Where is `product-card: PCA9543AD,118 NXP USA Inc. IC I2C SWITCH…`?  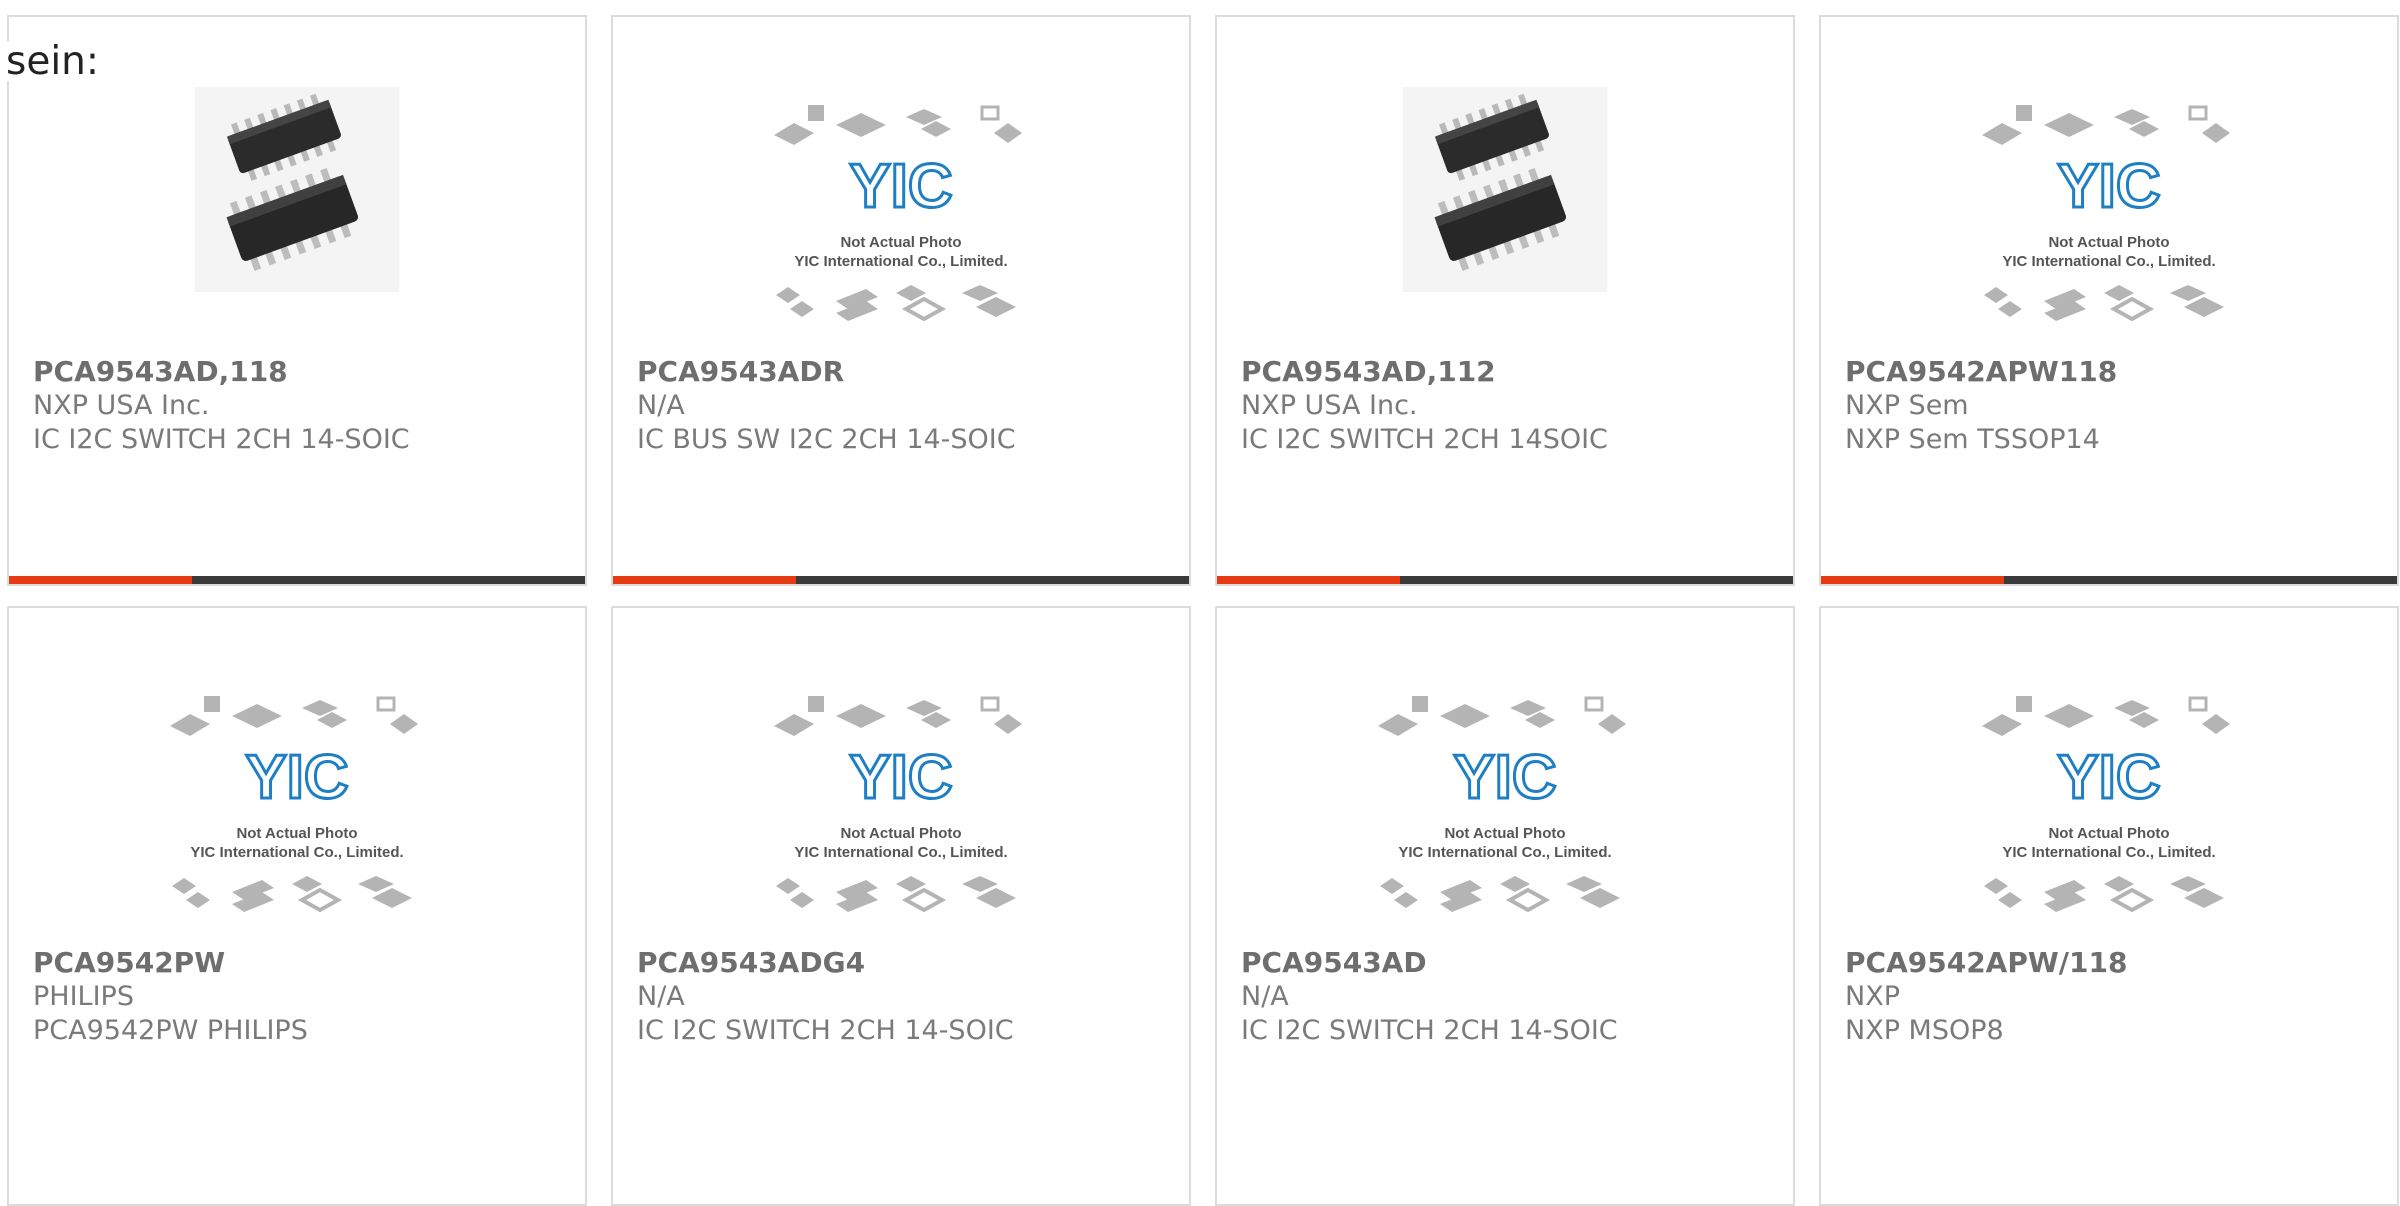
product-card: PCA9543AD,118 NXP USA Inc. IC I2C SWITCH… is located at coordinates (297, 300).